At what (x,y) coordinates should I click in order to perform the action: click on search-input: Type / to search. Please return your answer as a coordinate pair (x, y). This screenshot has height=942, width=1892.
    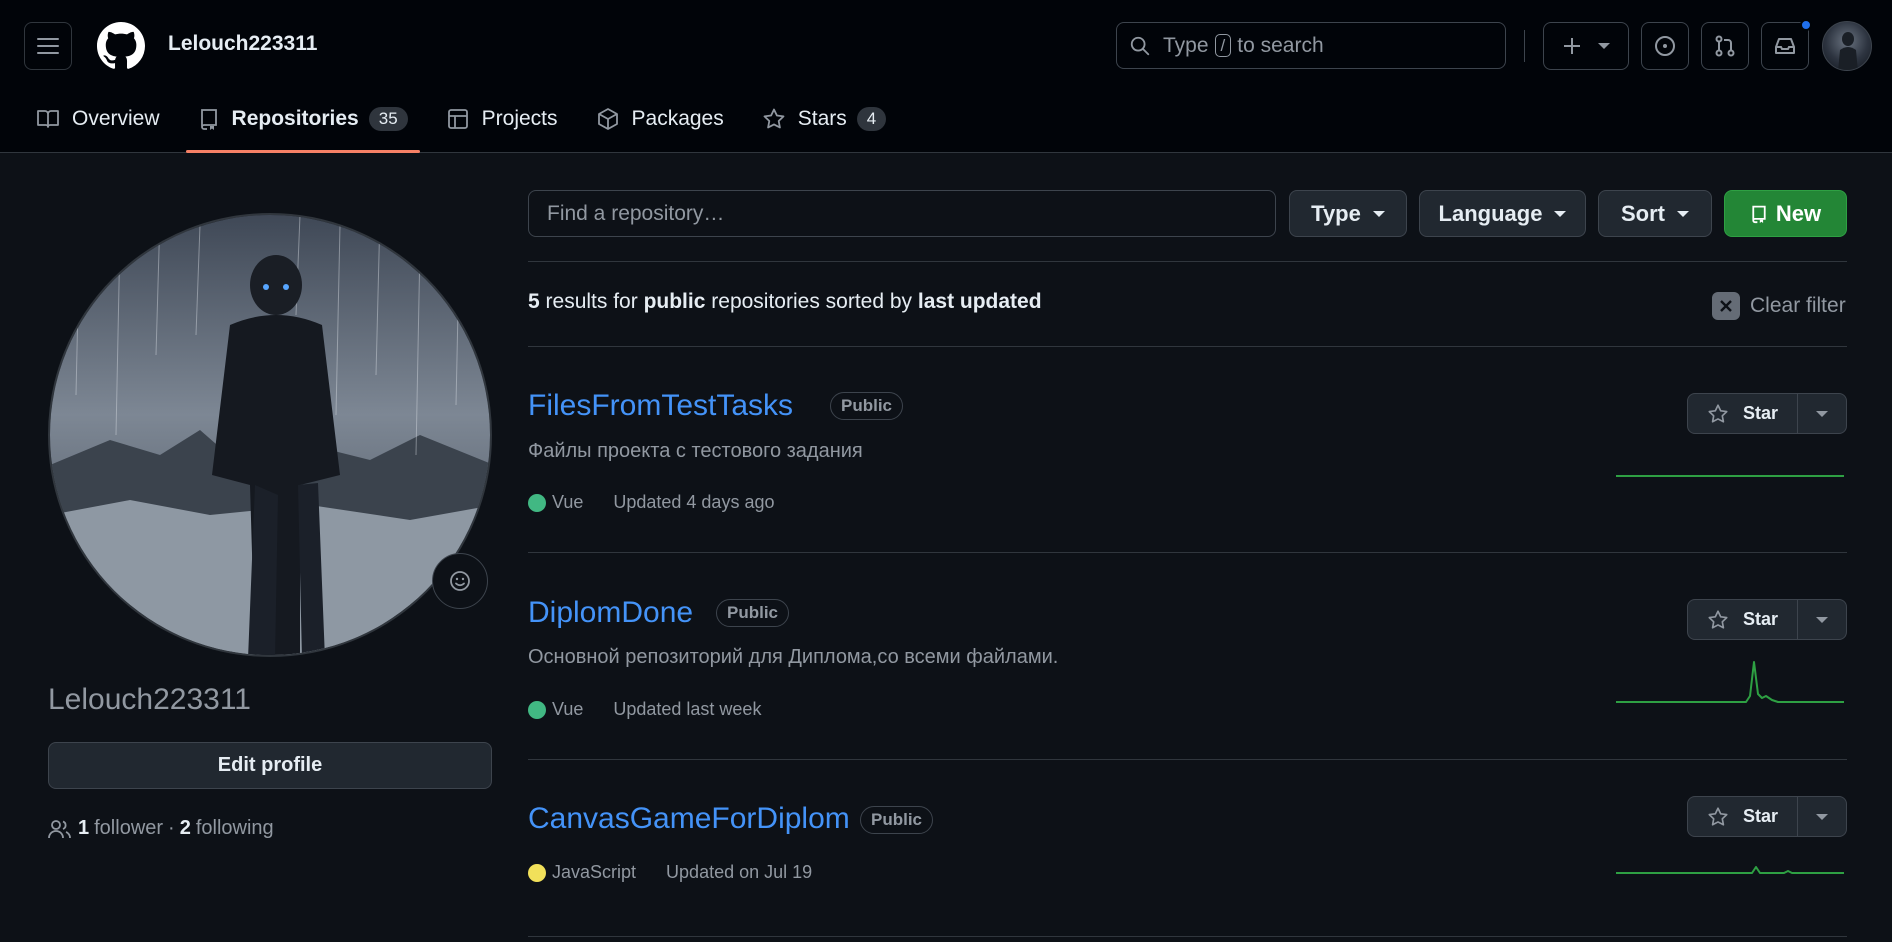
    Looking at the image, I should click on (1311, 45).